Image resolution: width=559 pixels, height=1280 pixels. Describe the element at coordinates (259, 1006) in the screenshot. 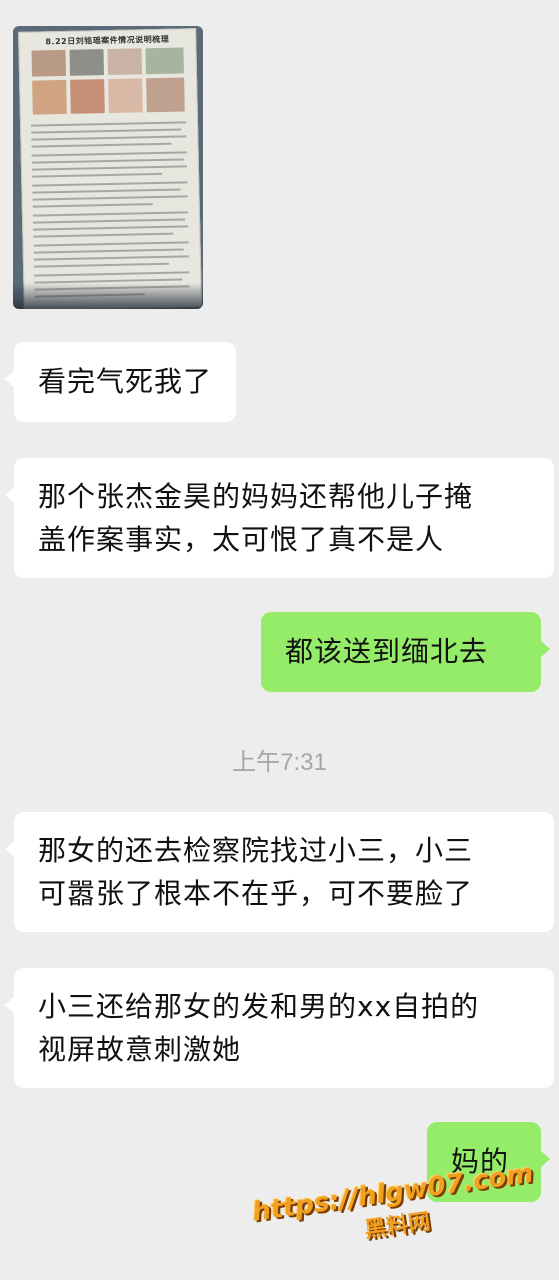

I see `message-text-line: 小三还给那女的发和男的xx自拍的` at that location.